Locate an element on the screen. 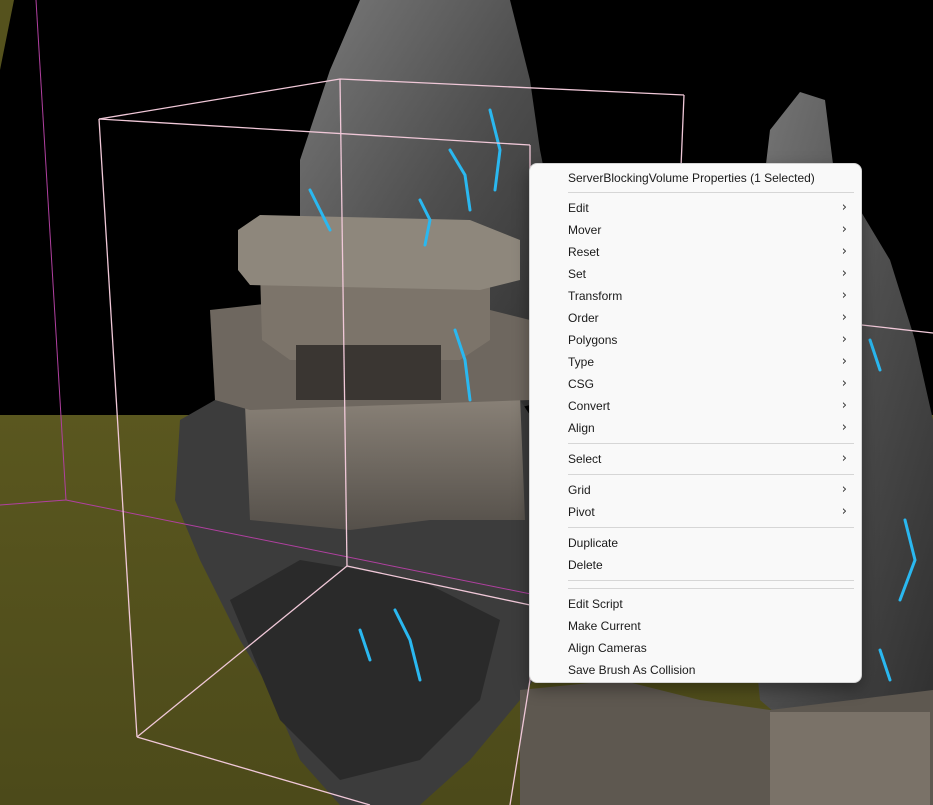 The height and width of the screenshot is (805, 933). menu-item-select: Select › is located at coordinates (695, 459).